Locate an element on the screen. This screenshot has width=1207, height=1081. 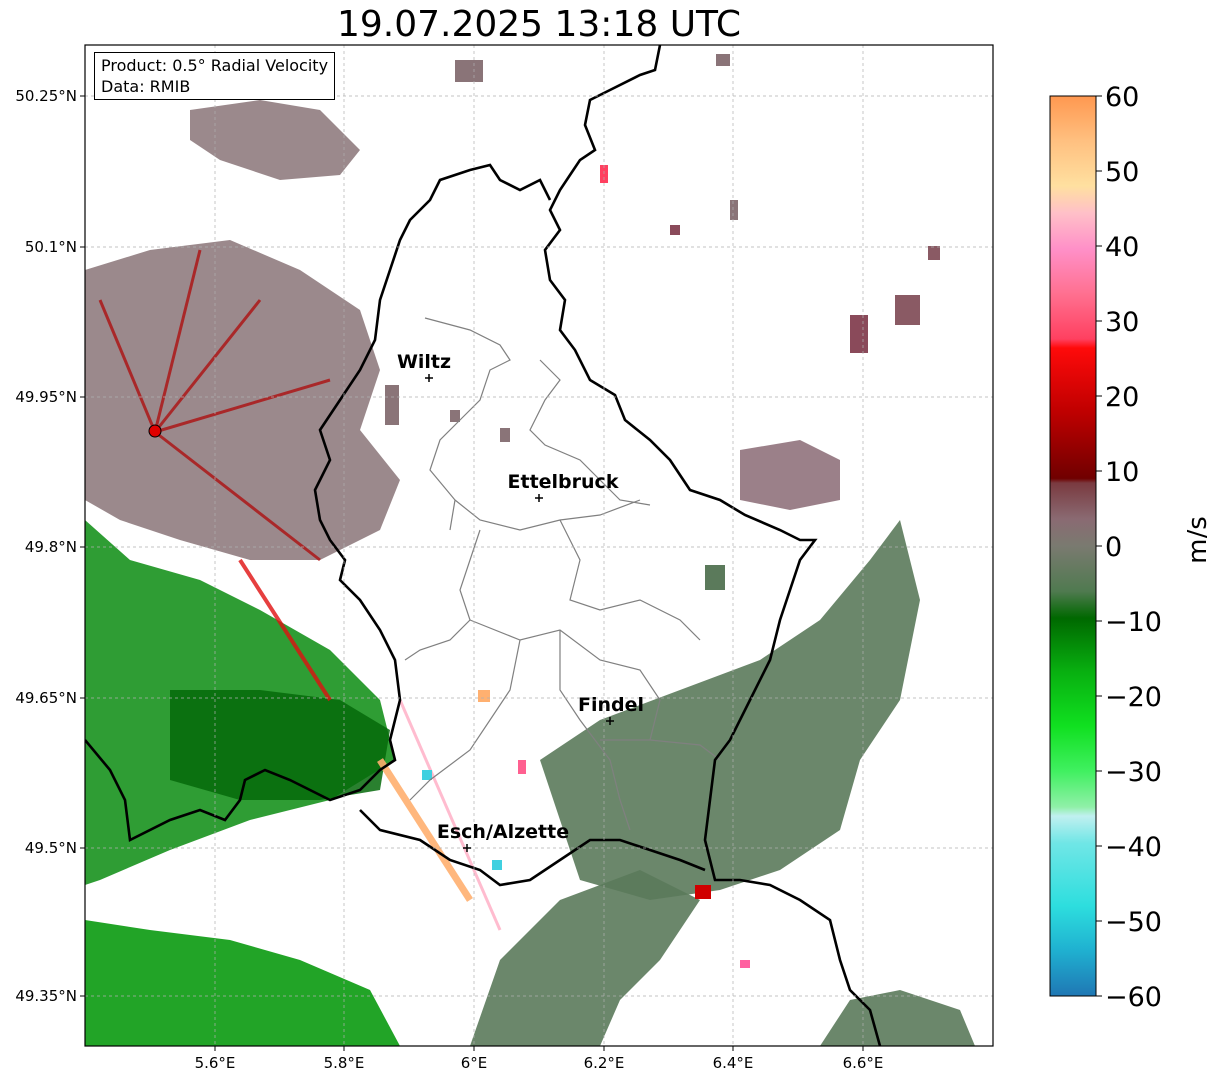
lat-label: 49.95°N is located at coordinates (46, 397).